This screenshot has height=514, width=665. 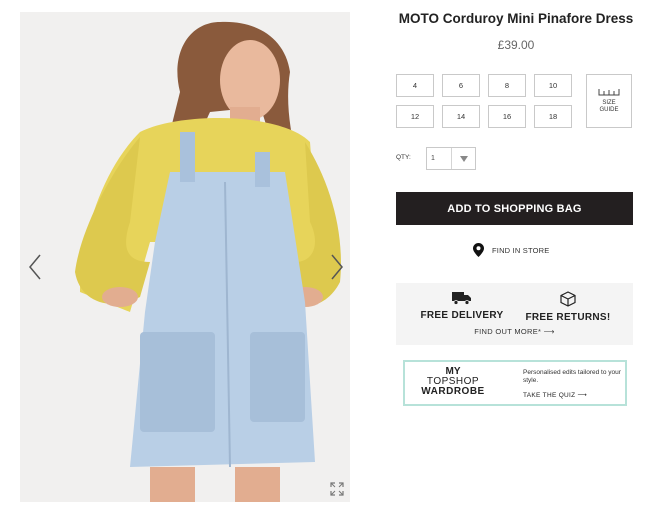 What do you see at coordinates (553, 85) in the screenshot?
I see `size-option: 10` at bounding box center [553, 85].